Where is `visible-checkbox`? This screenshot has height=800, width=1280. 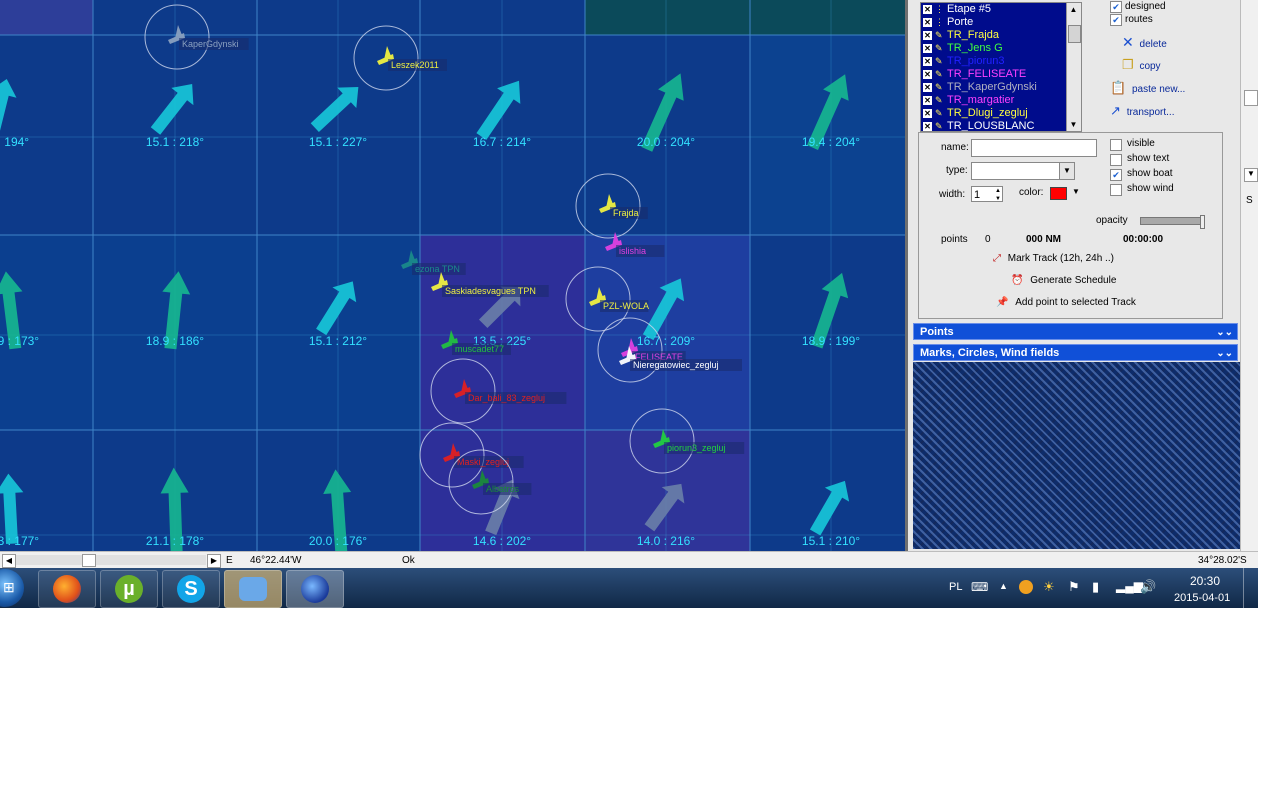 visible-checkbox is located at coordinates (1116, 145).